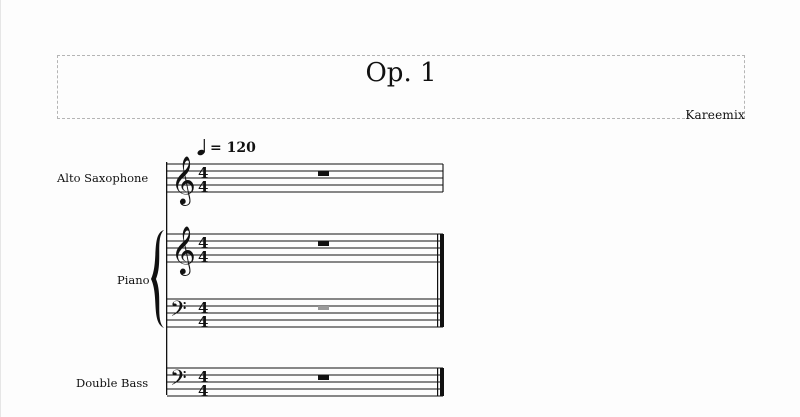 The image size is (800, 417). Describe the element at coordinates (157, 279) in the screenshot. I see `brace-icon` at that location.